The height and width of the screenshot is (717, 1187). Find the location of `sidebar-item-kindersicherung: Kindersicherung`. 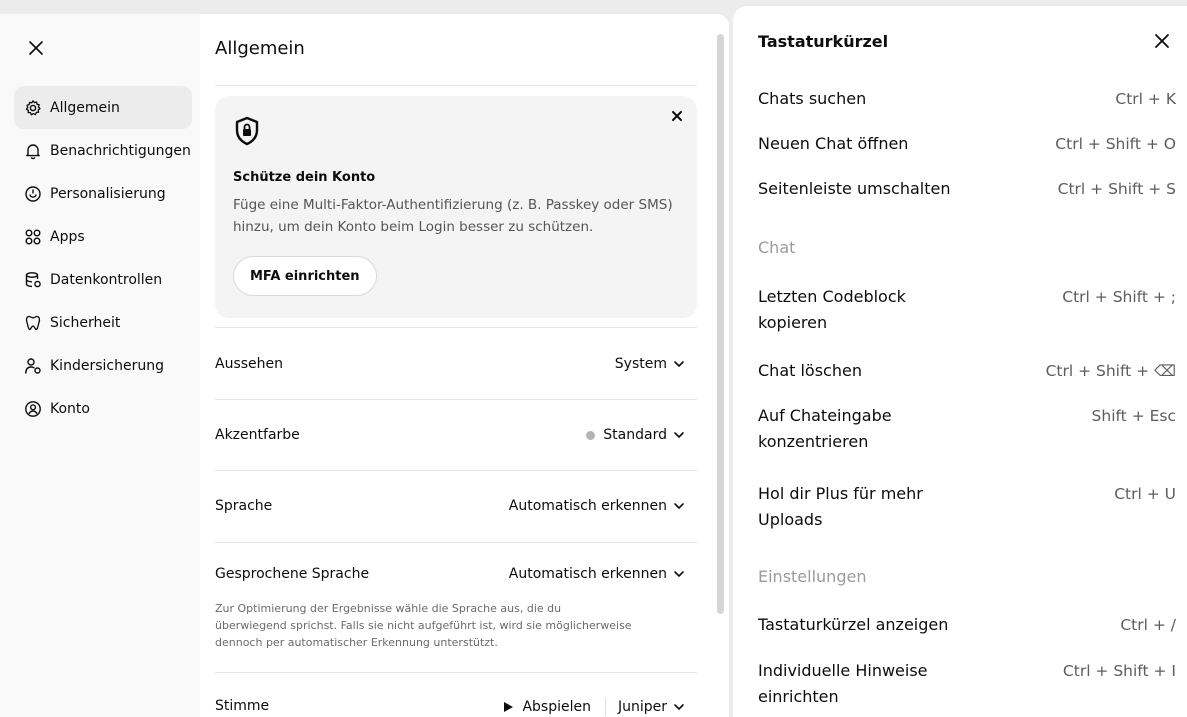

sidebar-item-kindersicherung: Kindersicherung is located at coordinates (103, 365).